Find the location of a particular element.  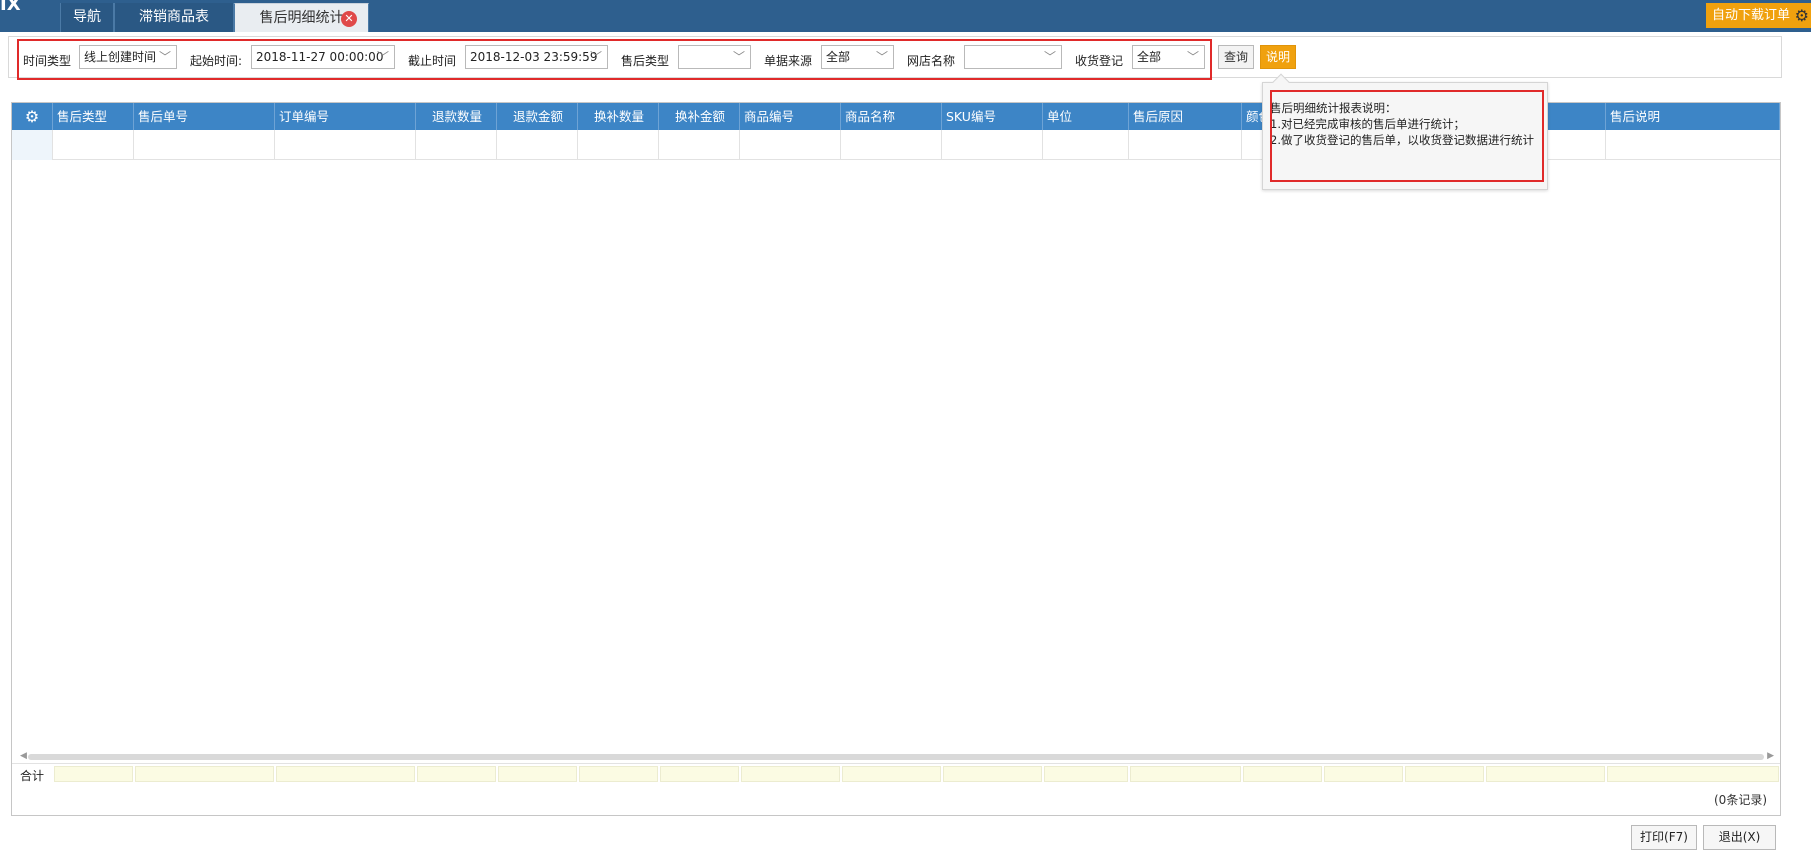

filter-highlight-box is located at coordinates (614, 59).